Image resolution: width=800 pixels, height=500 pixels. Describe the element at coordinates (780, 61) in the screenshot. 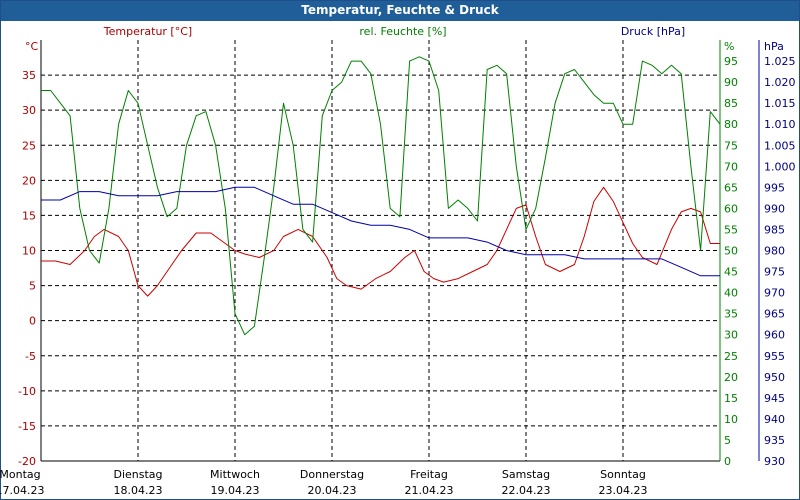

I see `pressure-tick-label: 1.025` at that location.